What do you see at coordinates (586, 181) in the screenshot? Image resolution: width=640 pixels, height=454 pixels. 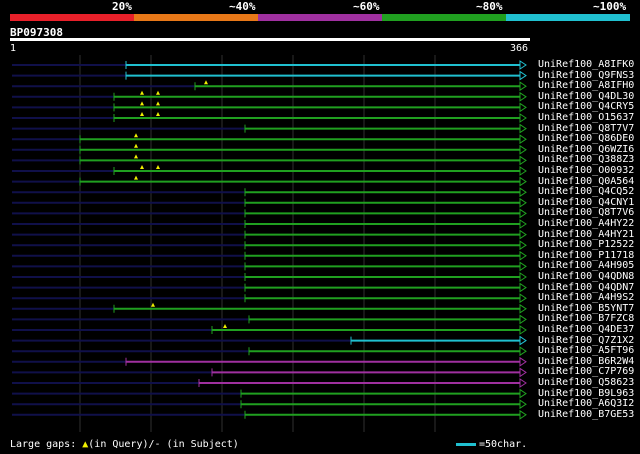 I see `hit-label: UniRef100_Q0A564` at bounding box center [586, 181].